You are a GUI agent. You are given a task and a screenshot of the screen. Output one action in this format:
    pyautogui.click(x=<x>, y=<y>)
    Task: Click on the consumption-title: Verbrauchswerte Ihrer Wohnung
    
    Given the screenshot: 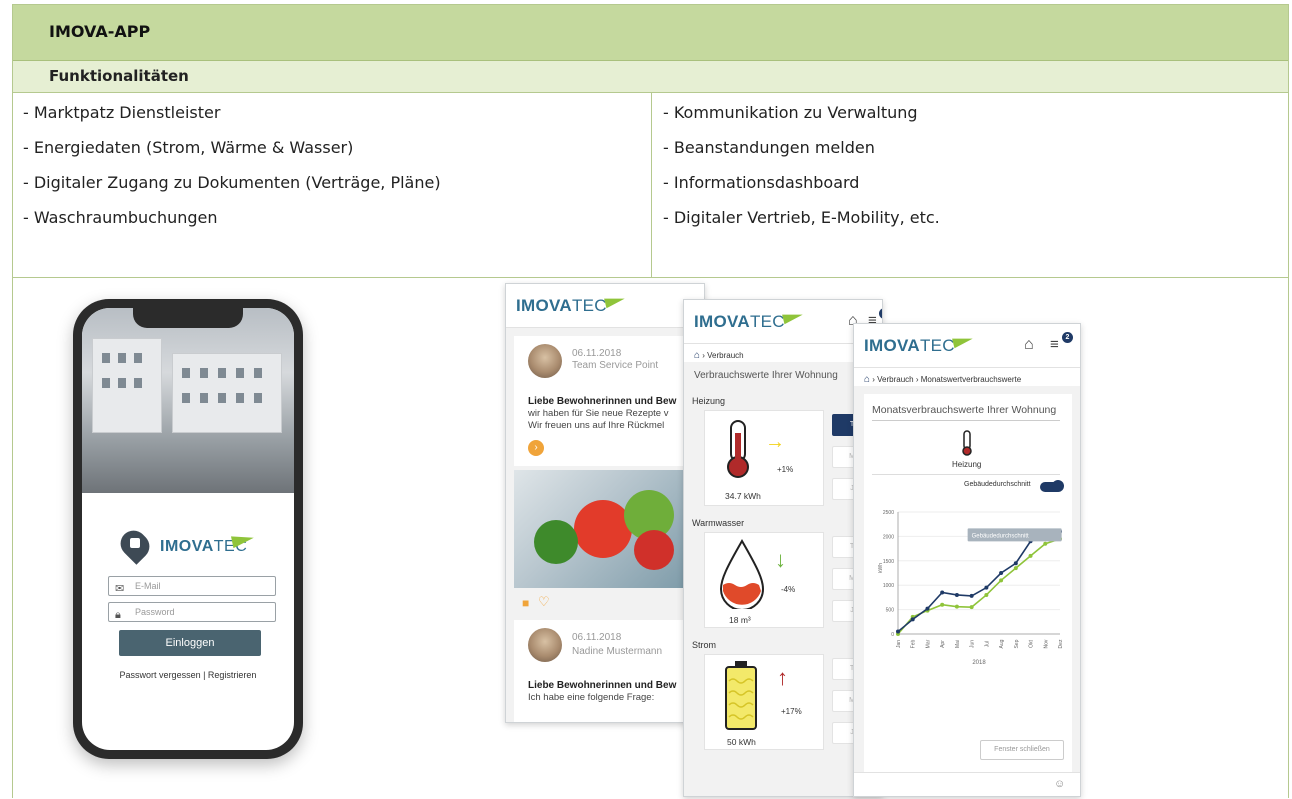 What is the action you would take?
    pyautogui.click(x=766, y=375)
    